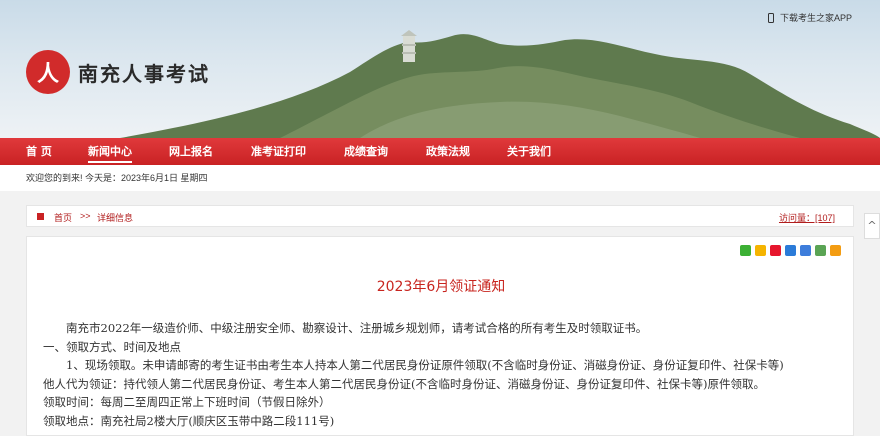  What do you see at coordinates (63, 217) in the screenshot?
I see `breadcrumb-home-link: 首页` at bounding box center [63, 217].